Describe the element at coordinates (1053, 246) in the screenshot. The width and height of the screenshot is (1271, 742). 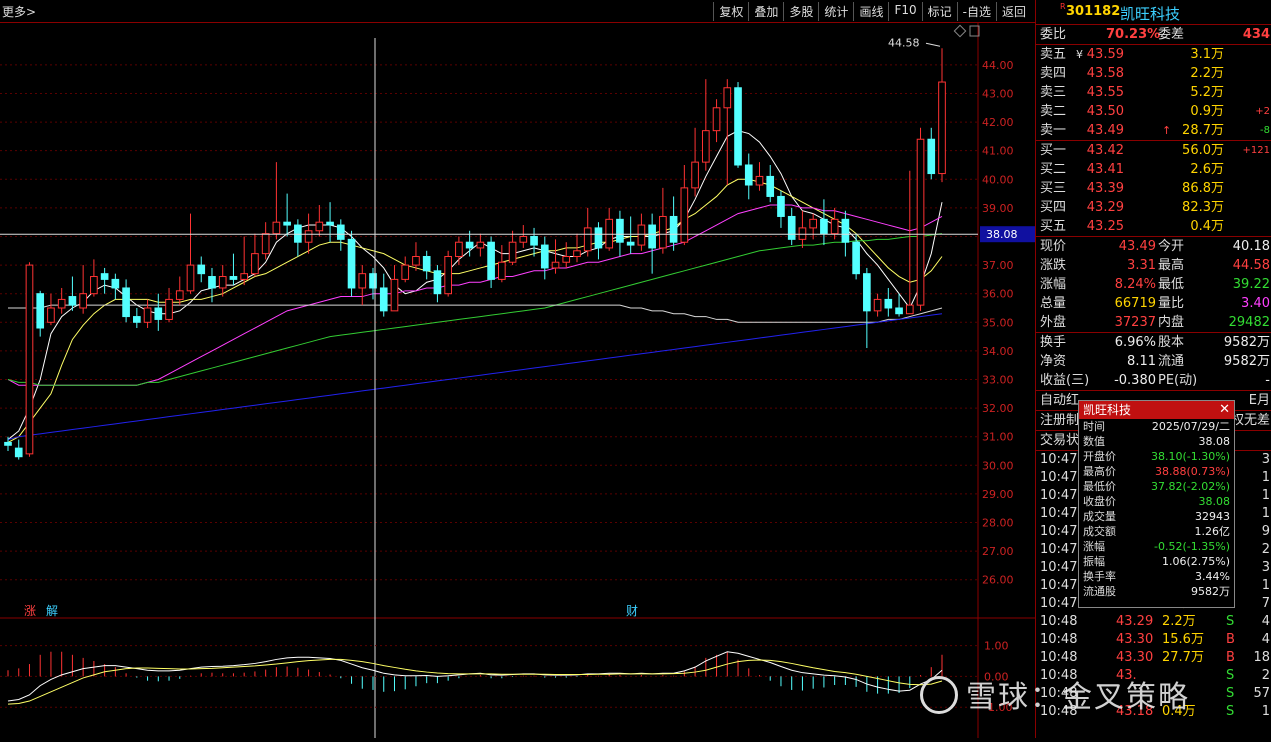
I see `stat-label: 现价` at that location.